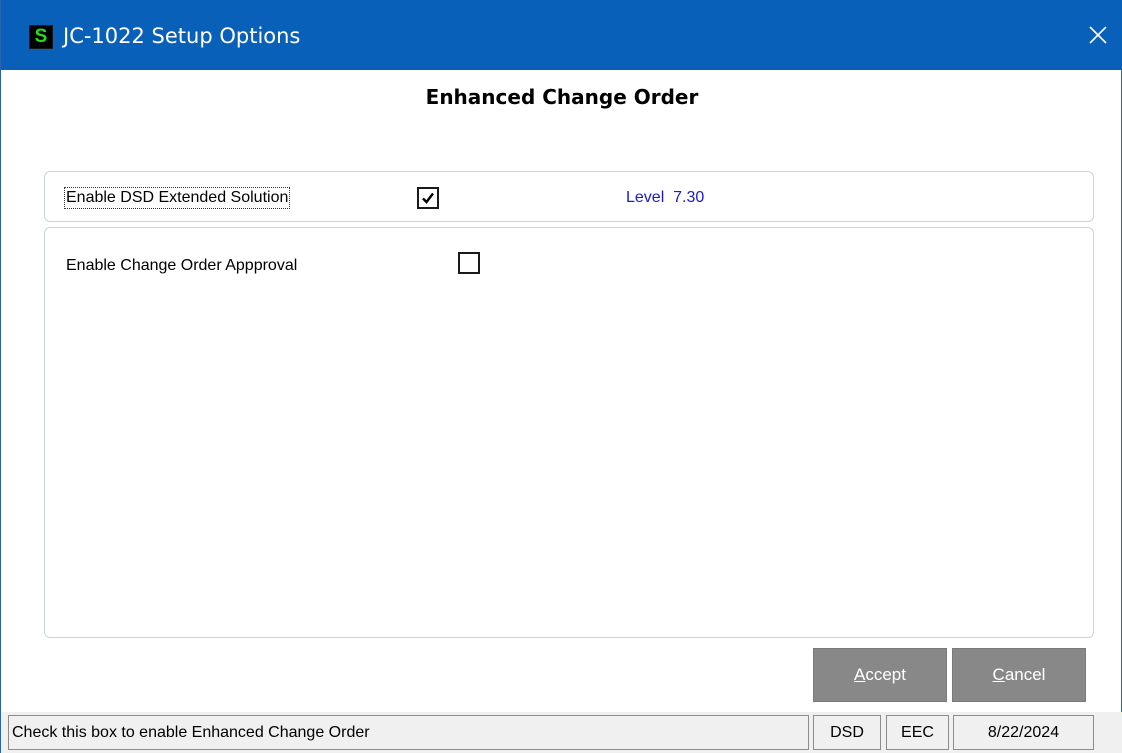 The width and height of the screenshot is (1122, 753). I want to click on accept-hotkey: A, so click(860, 674).